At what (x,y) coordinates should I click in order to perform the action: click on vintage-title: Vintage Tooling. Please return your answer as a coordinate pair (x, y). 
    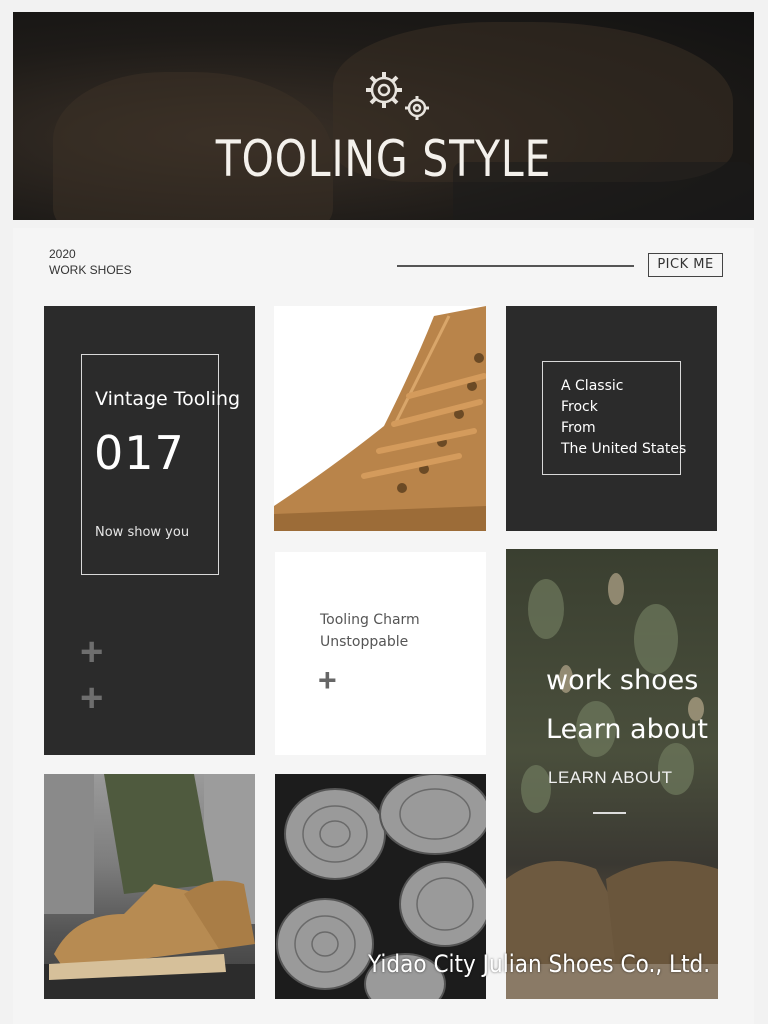
    Looking at the image, I should click on (168, 399).